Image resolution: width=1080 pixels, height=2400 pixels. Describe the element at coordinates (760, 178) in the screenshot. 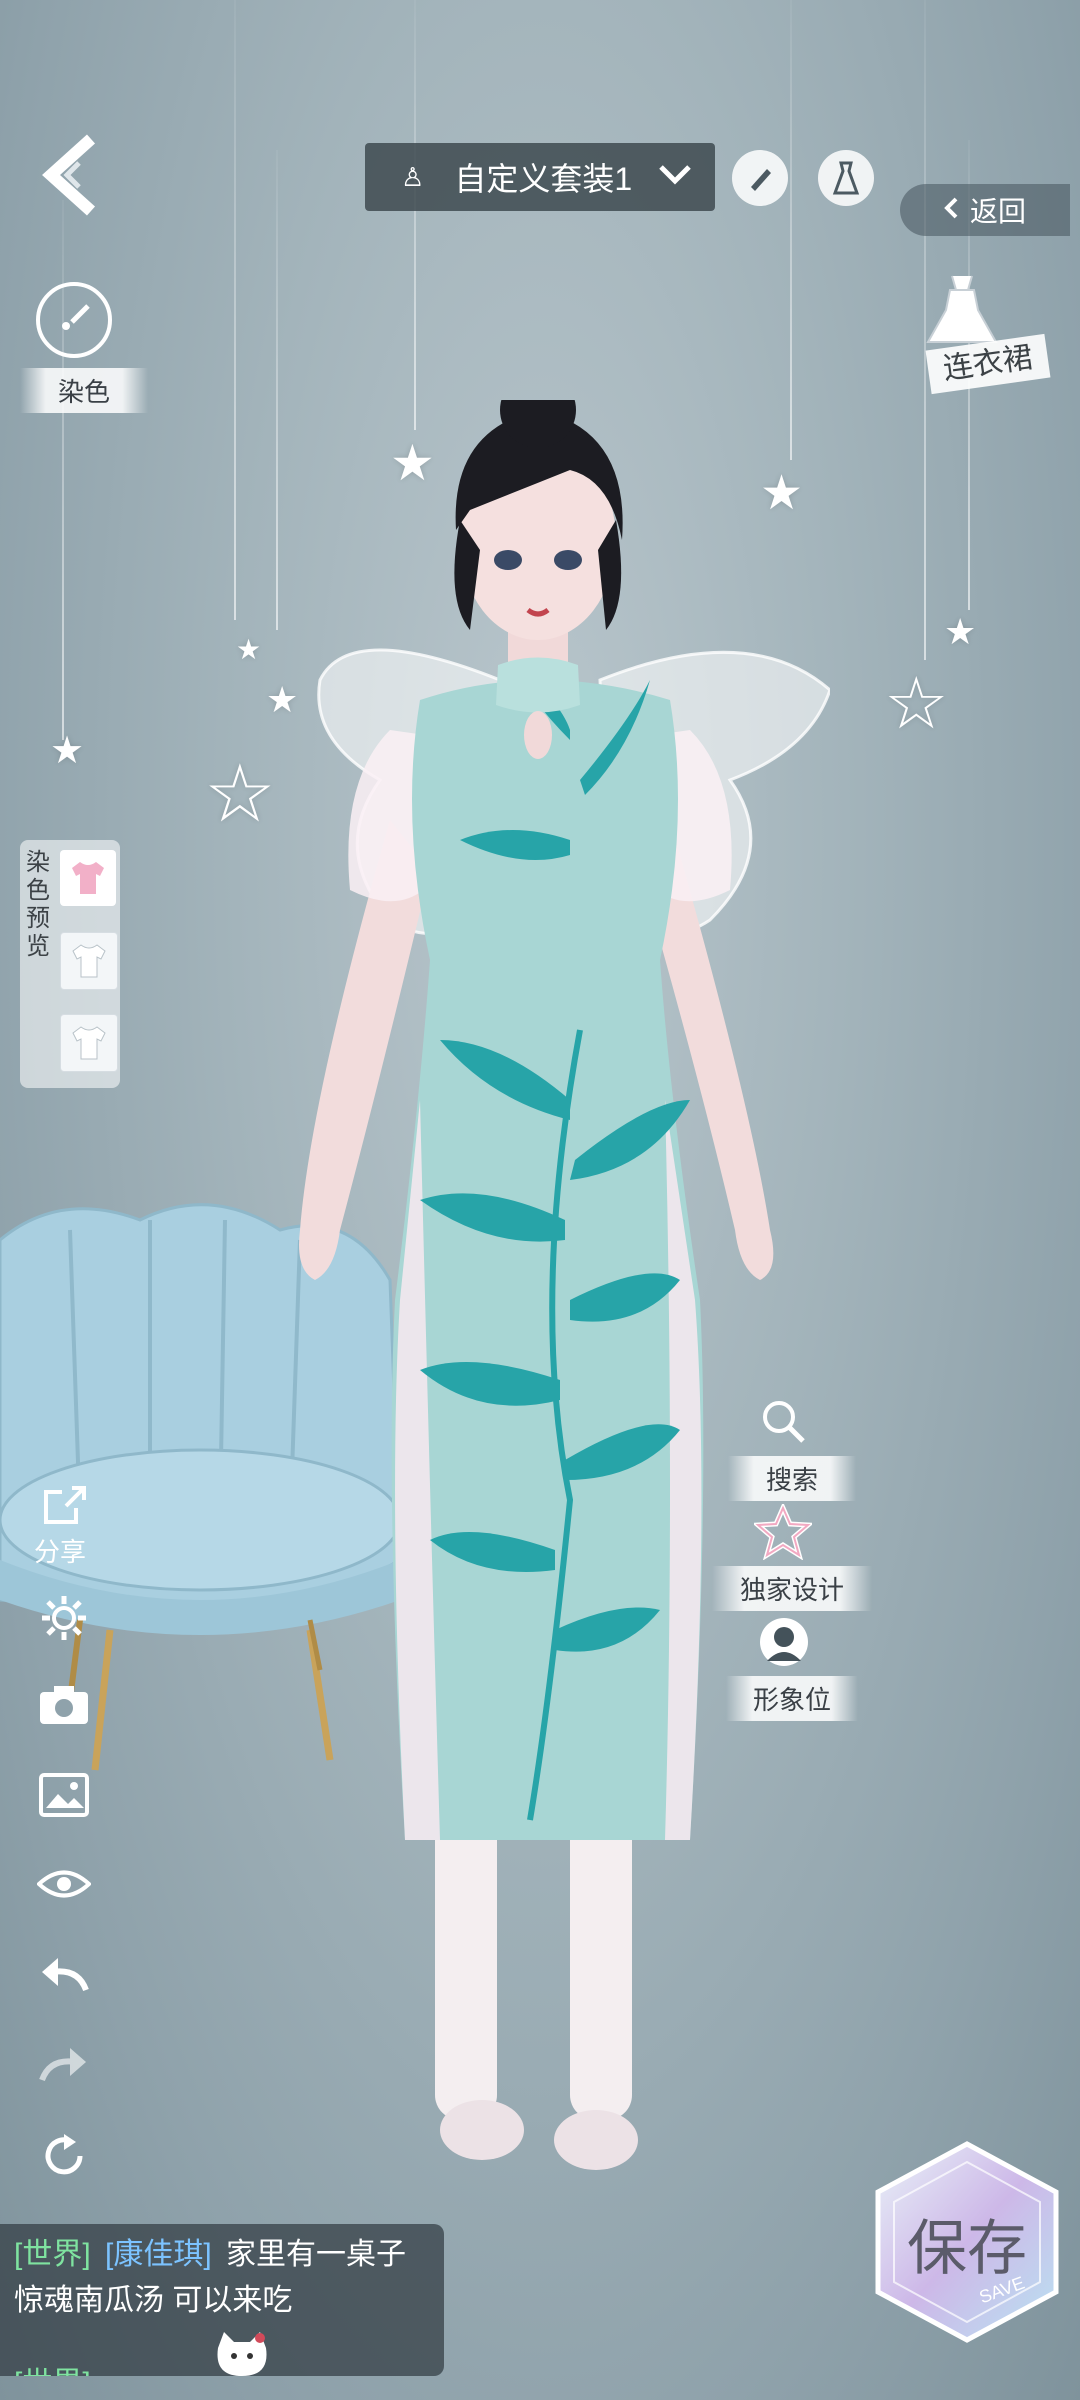

I see `edit-pen-icon` at that location.